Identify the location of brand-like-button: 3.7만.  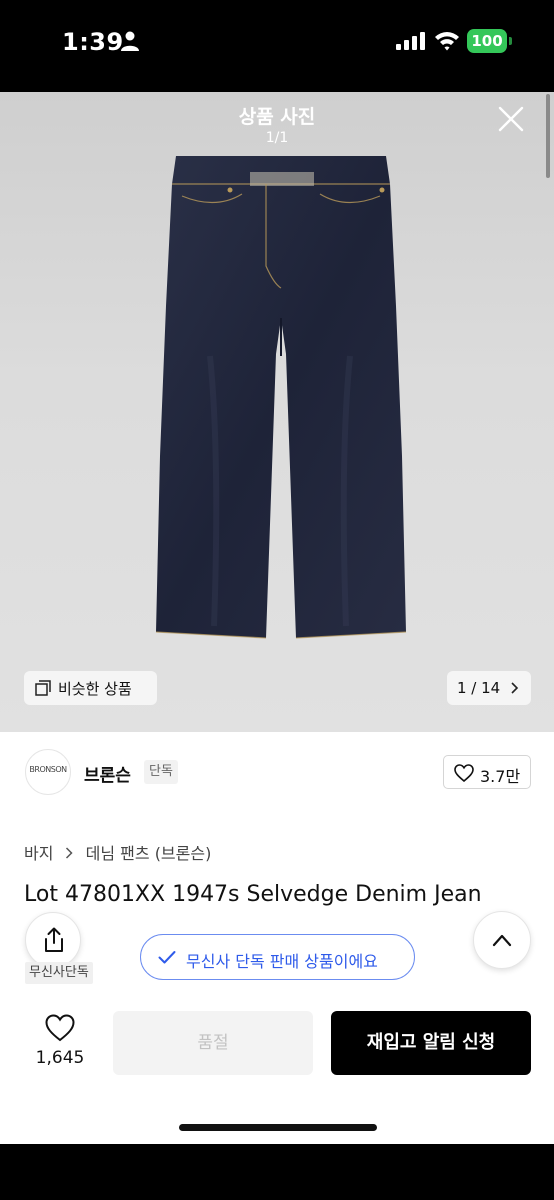
(487, 772).